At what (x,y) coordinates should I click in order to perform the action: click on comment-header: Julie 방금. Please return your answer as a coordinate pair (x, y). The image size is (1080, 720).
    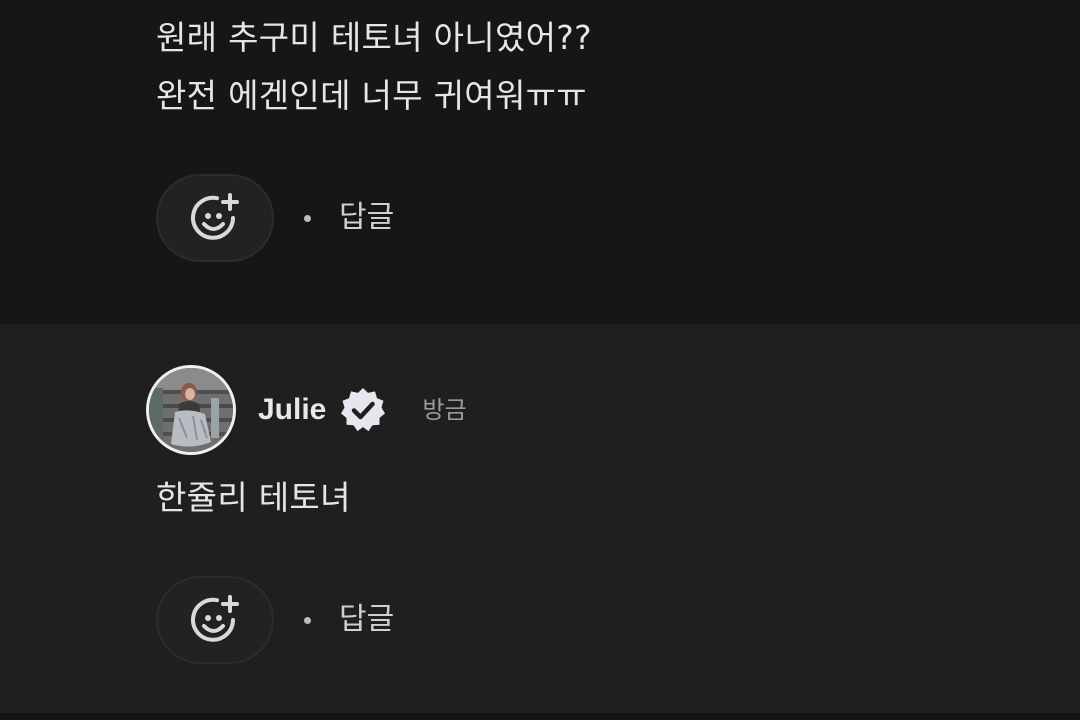
    Looking at the image, I should click on (306, 410).